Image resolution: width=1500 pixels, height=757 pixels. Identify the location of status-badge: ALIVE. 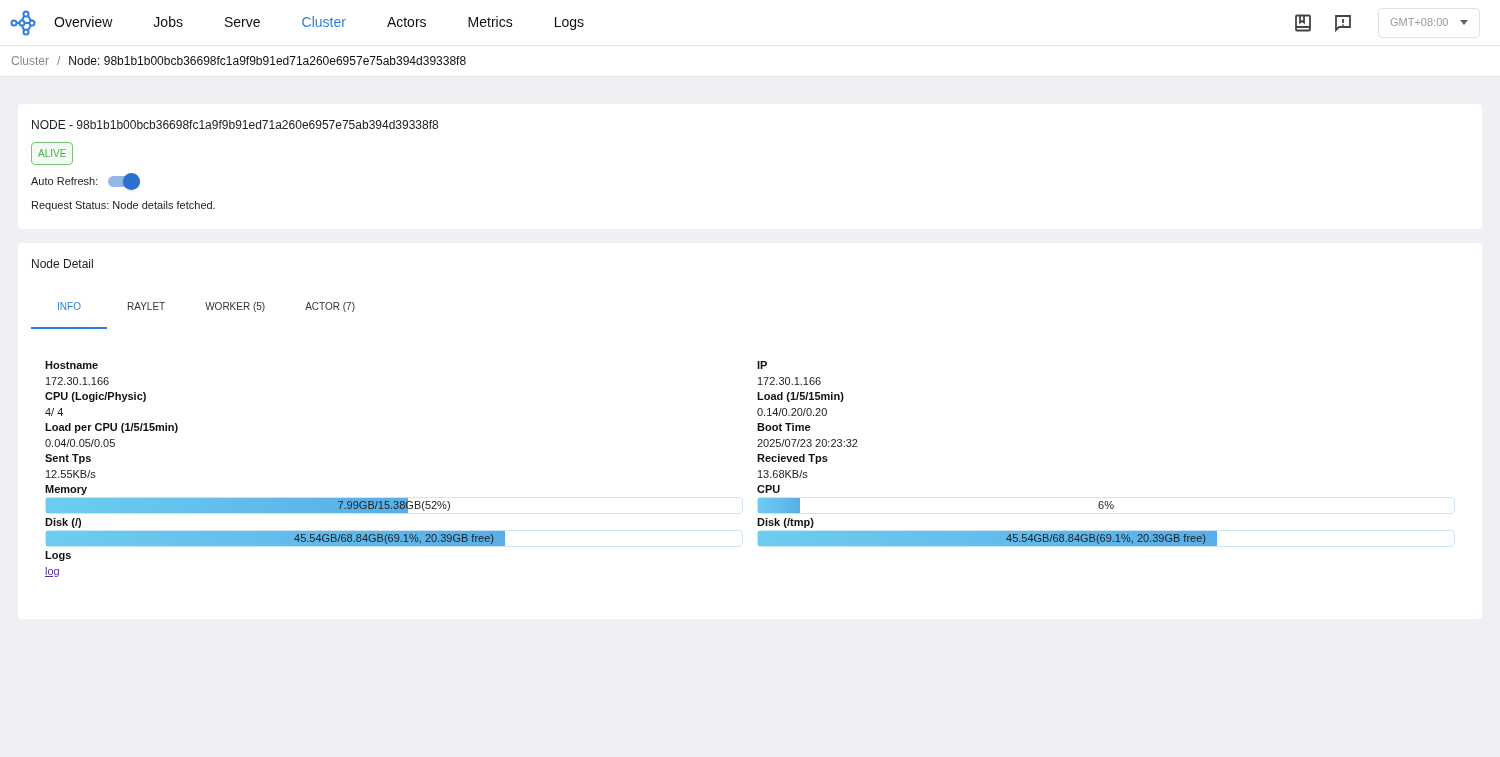
(52, 153).